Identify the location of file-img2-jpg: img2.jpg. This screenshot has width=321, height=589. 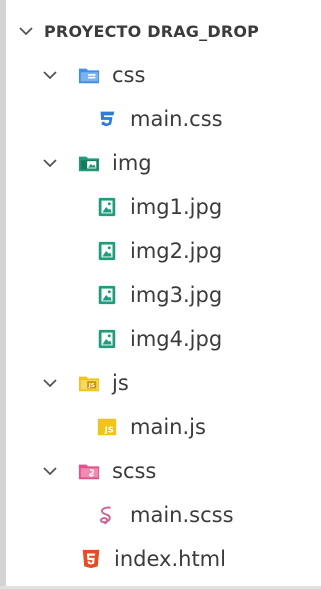
(163, 251).